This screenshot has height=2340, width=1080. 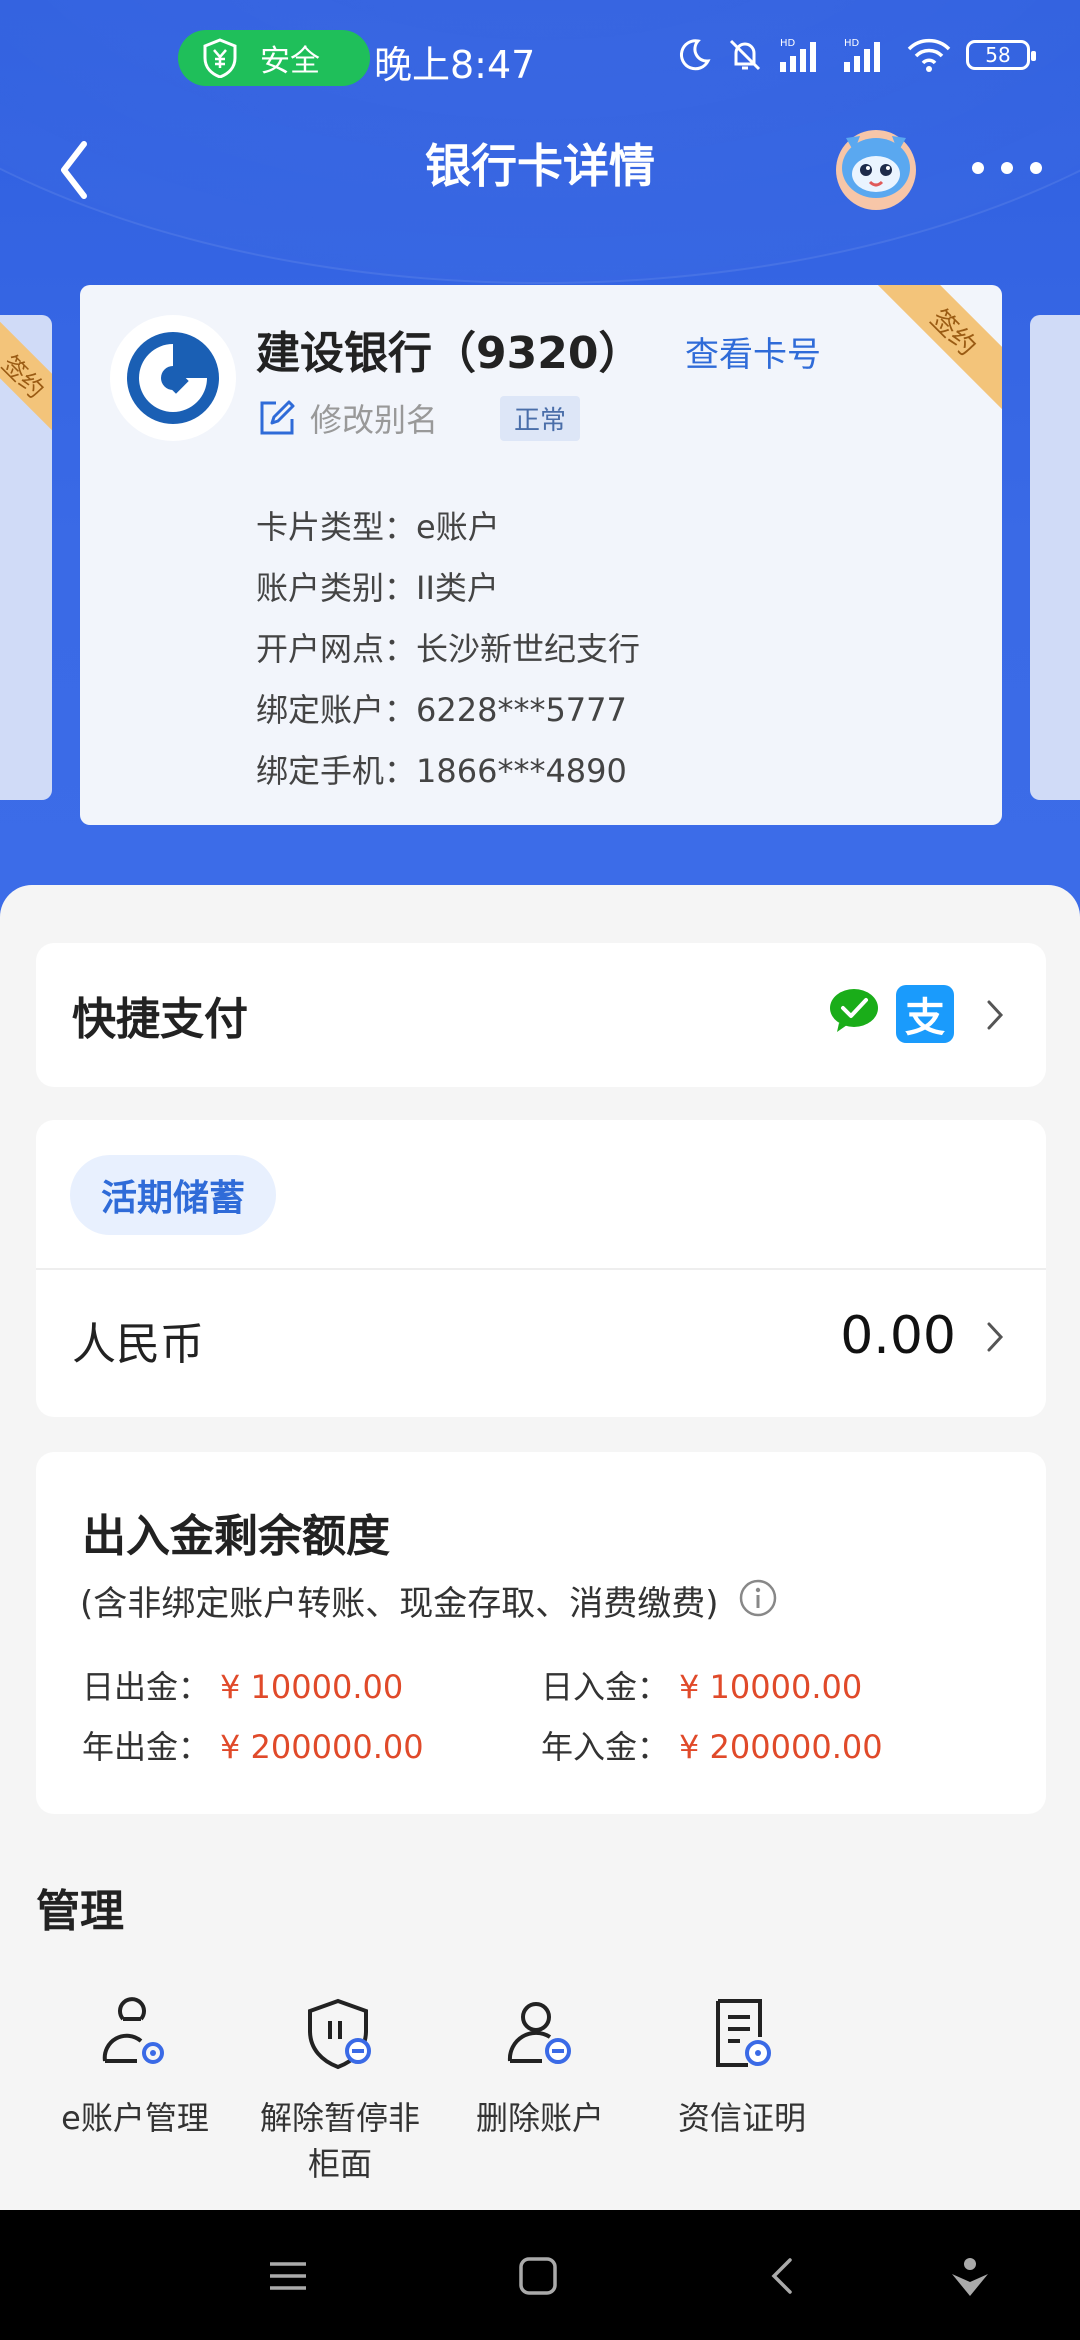 I want to click on bound-account-row: 绑定账户：6228***5777, so click(x=441, y=710).